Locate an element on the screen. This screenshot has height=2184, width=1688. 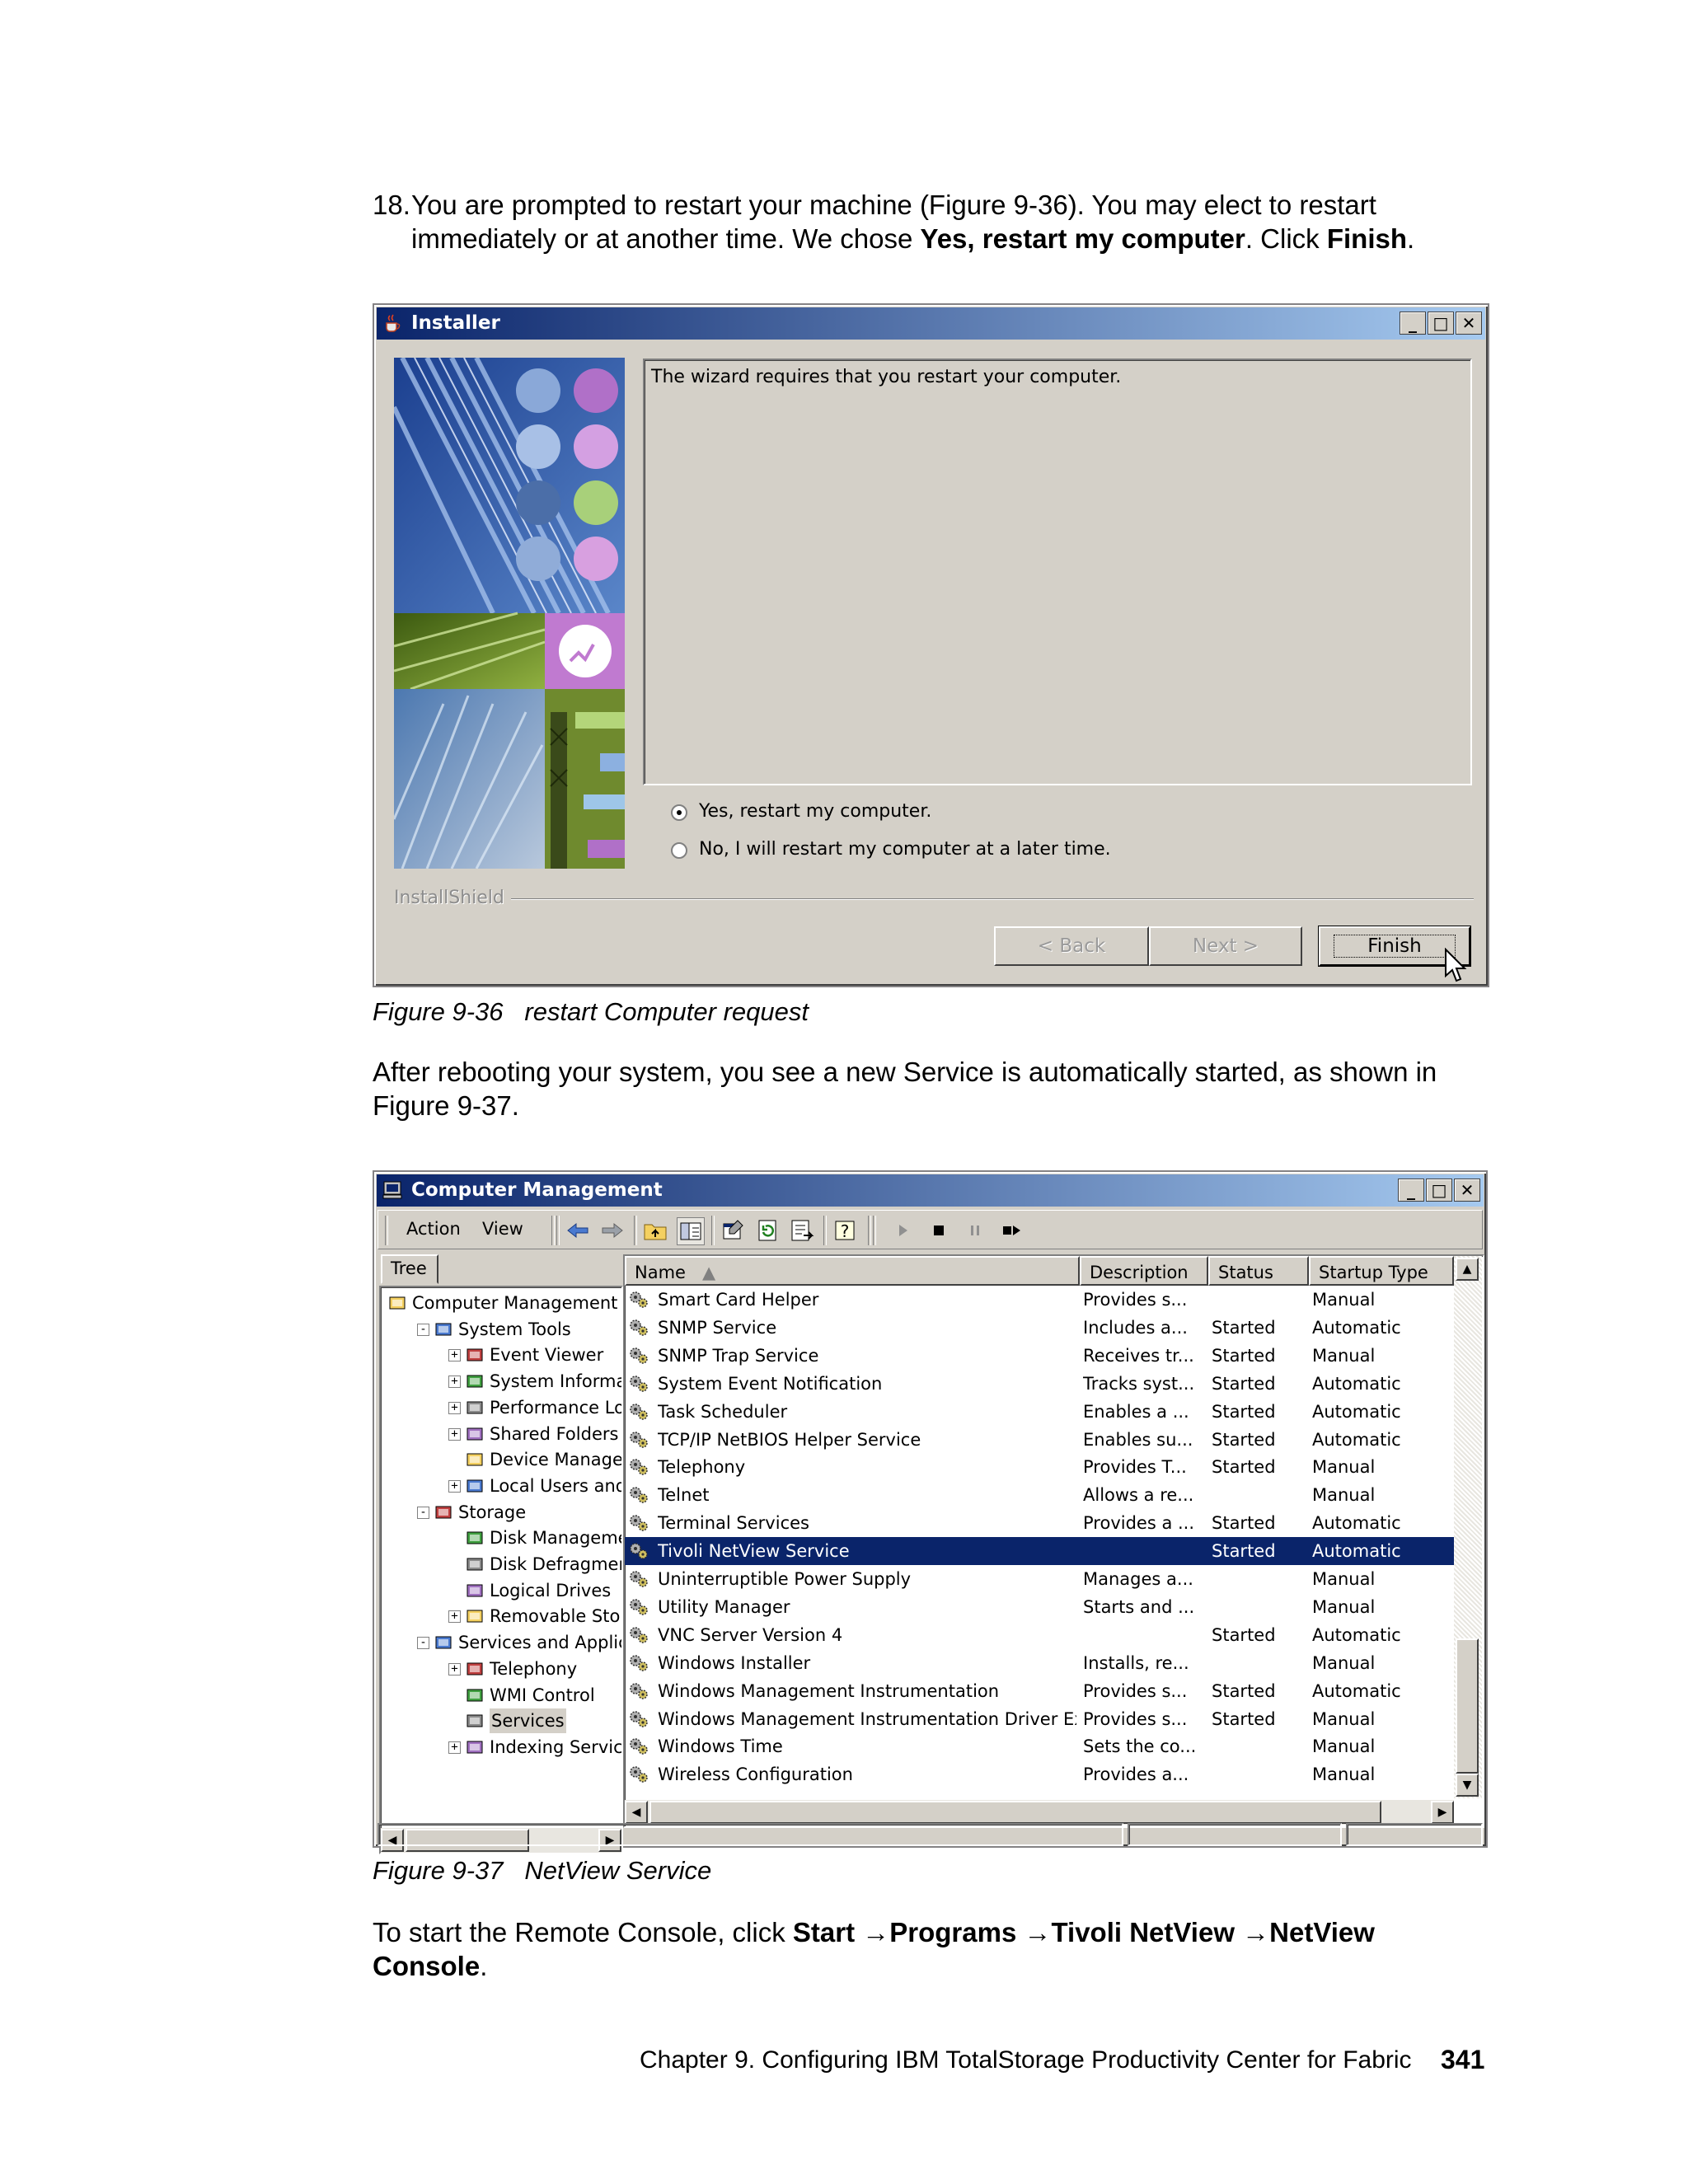
col-startup-type: Startup Type is located at coordinates (1382, 1271).